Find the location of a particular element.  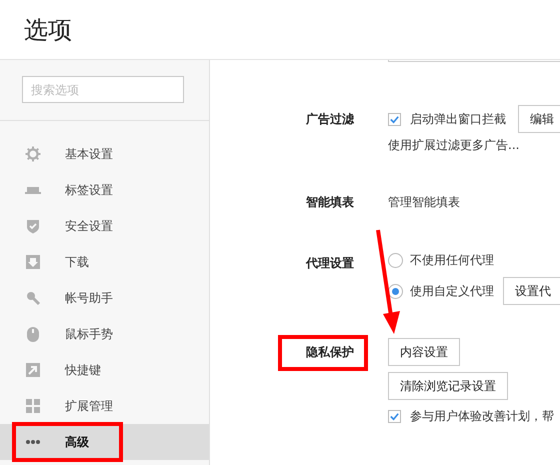

link-text: 管理智能填表 is located at coordinates (424, 202).